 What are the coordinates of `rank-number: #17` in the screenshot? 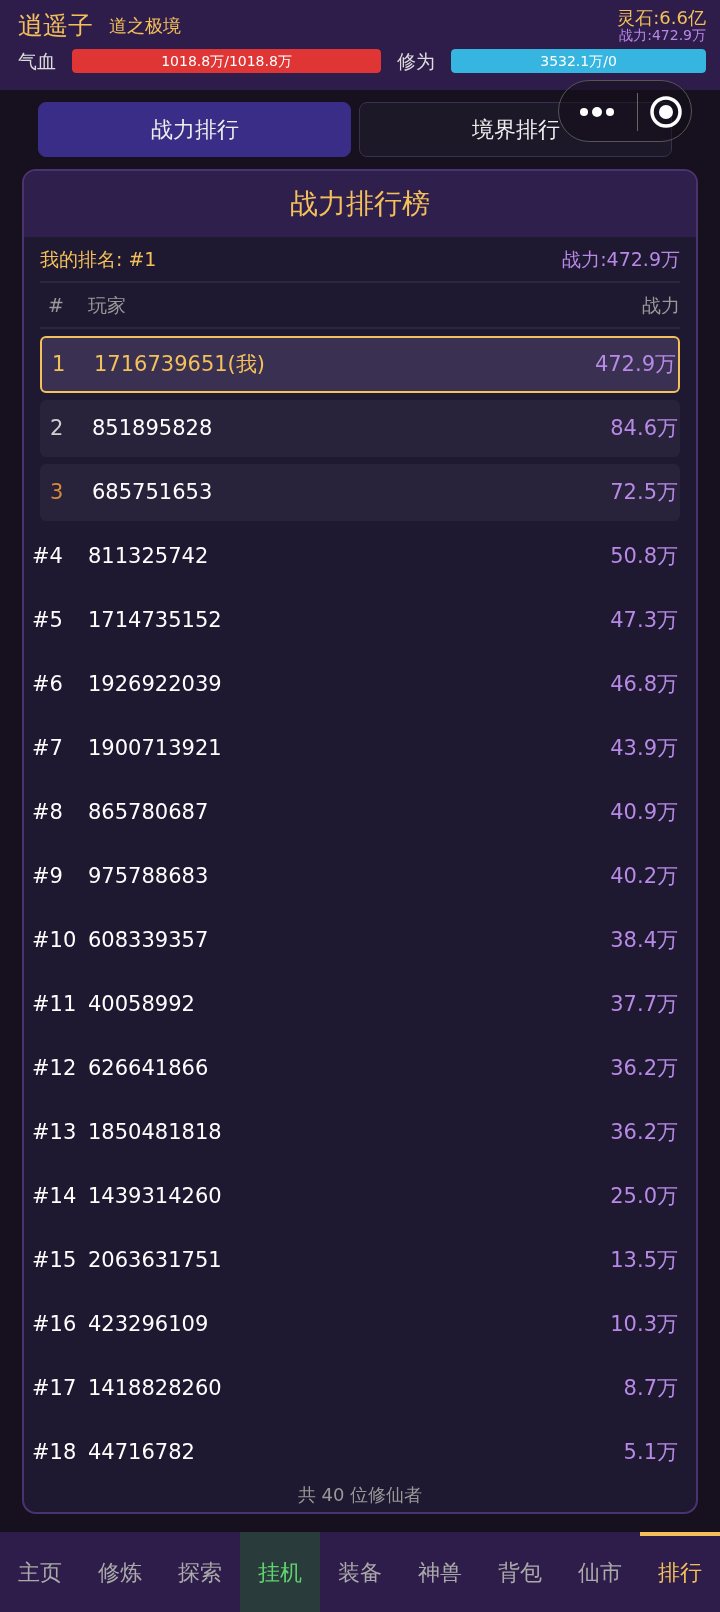 It's located at (55, 1388).